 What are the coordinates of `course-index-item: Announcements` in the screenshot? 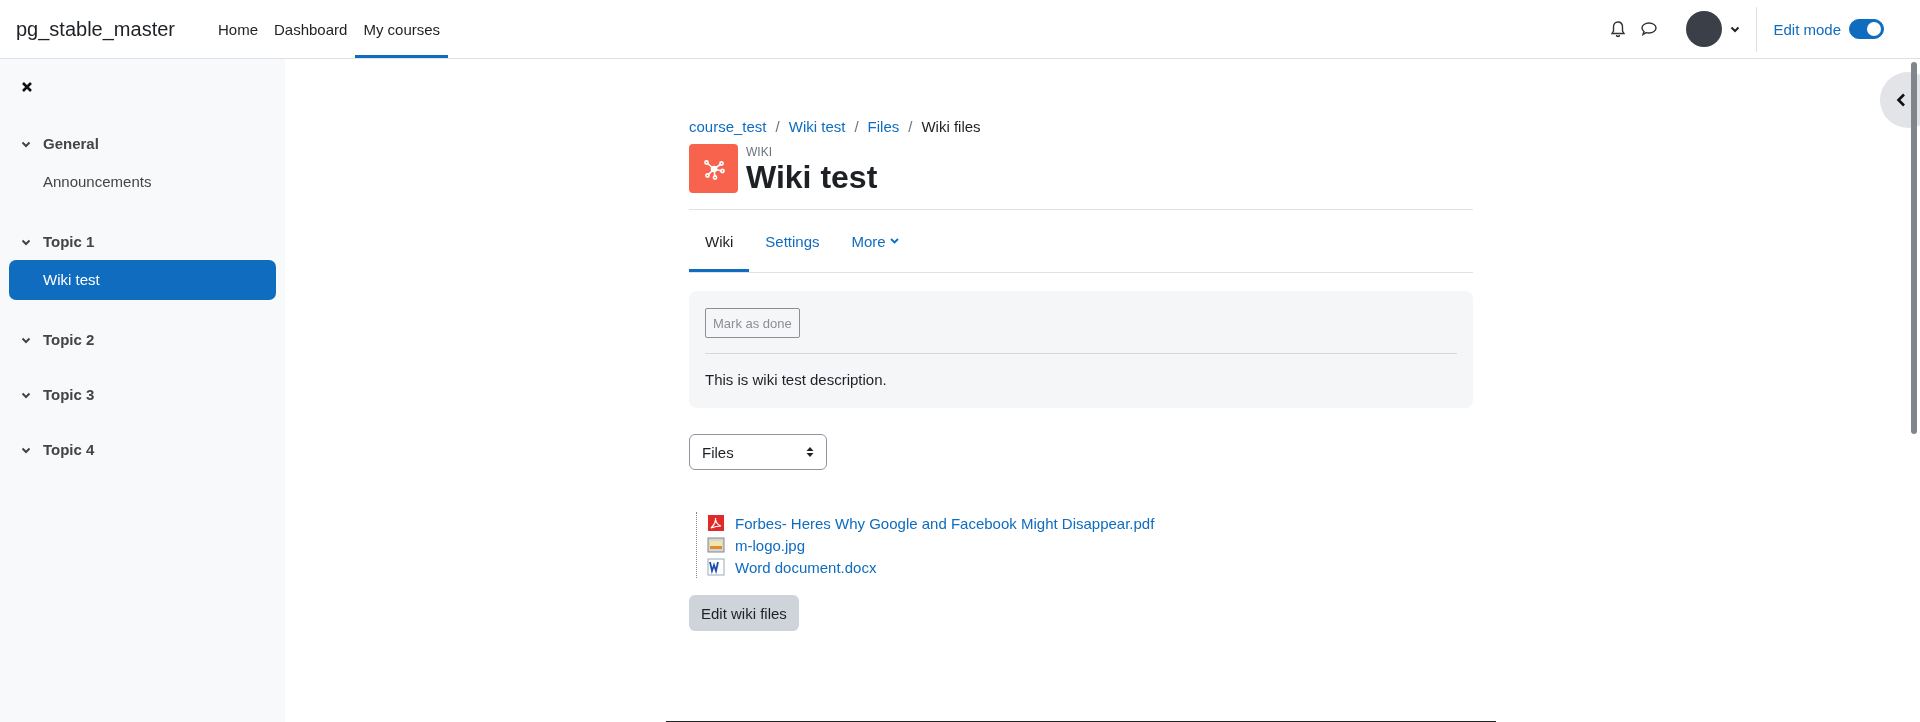 It's located at (142, 182).